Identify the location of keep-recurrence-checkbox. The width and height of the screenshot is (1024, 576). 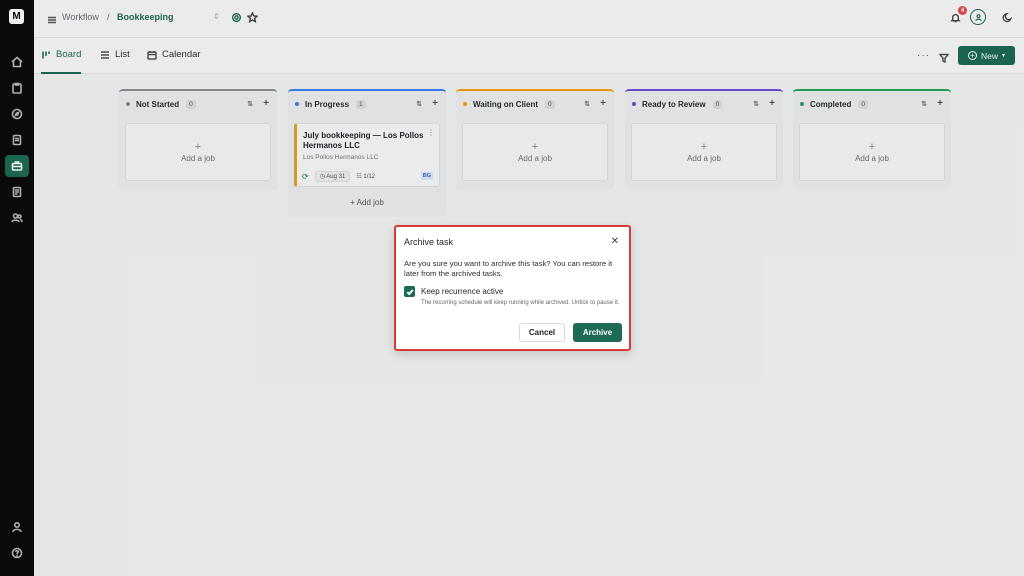
(409, 291).